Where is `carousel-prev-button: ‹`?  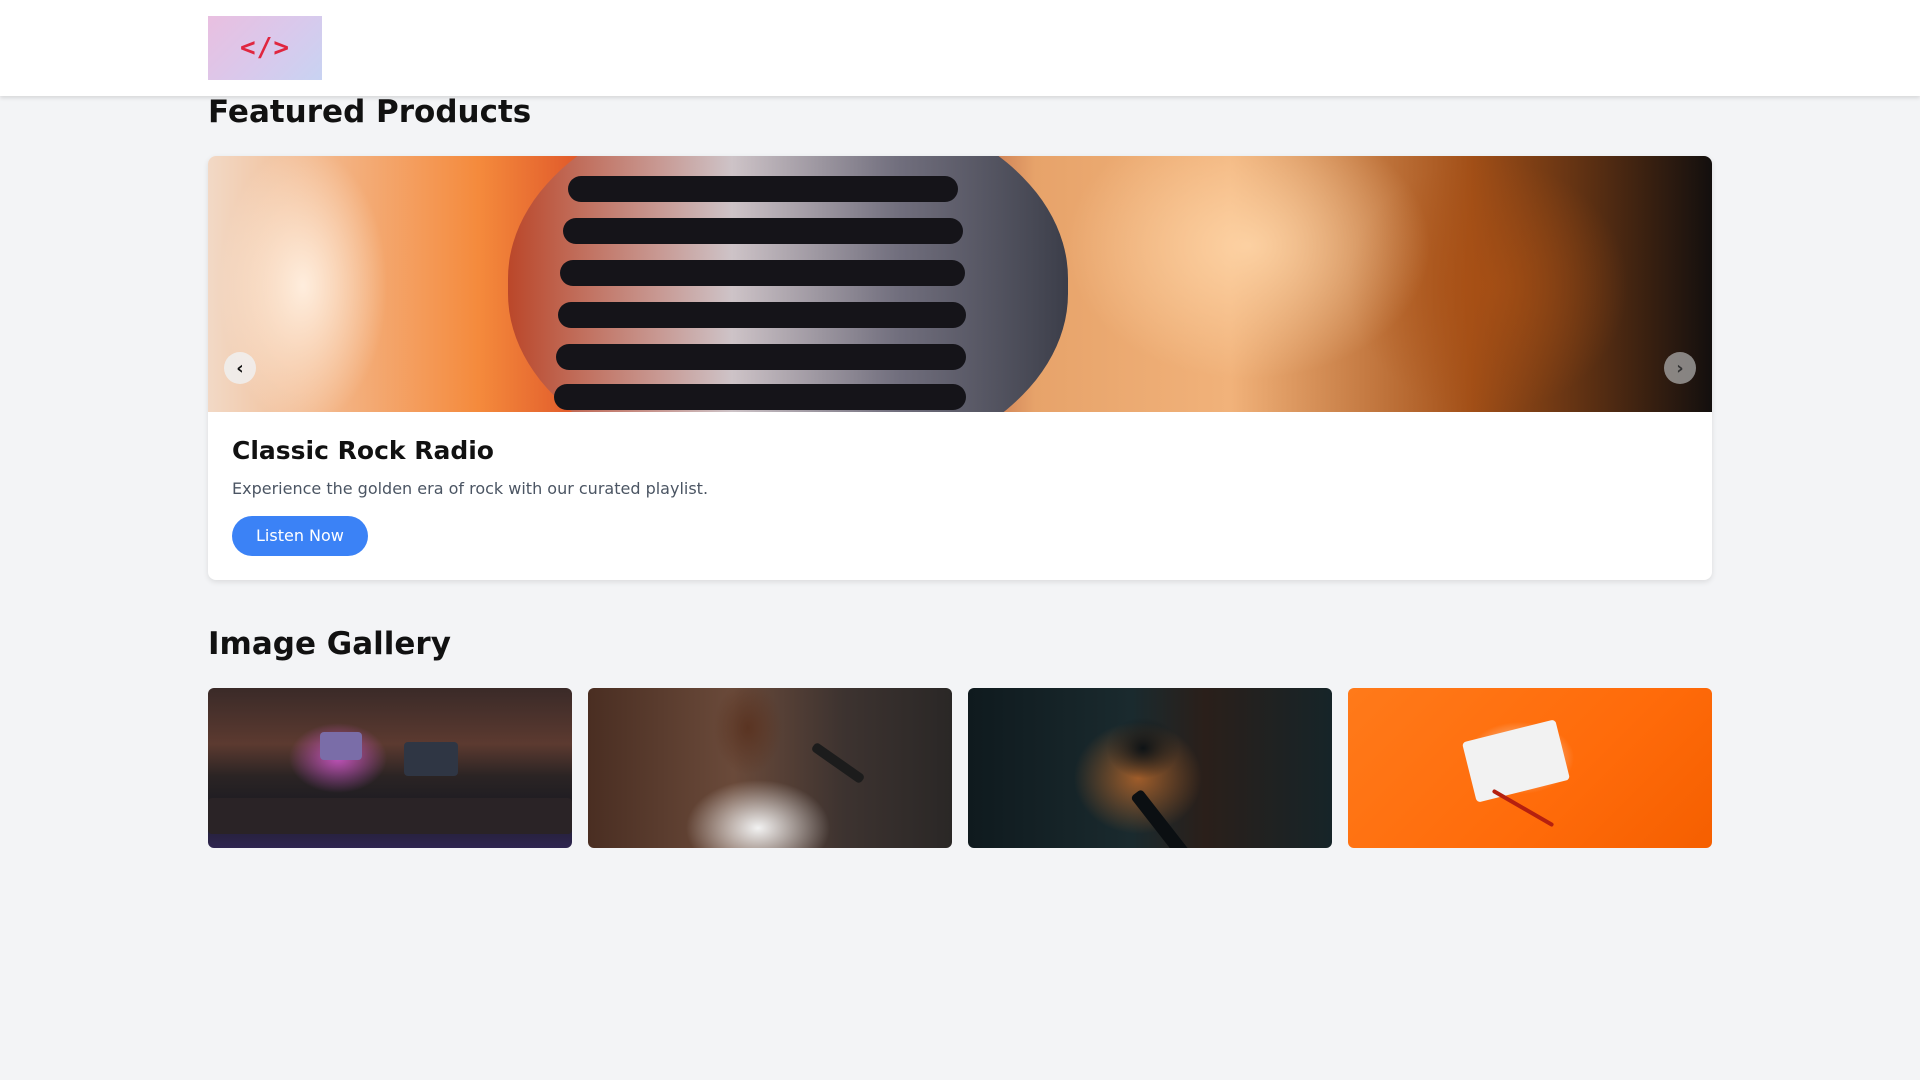
carousel-prev-button: ‹ is located at coordinates (240, 368).